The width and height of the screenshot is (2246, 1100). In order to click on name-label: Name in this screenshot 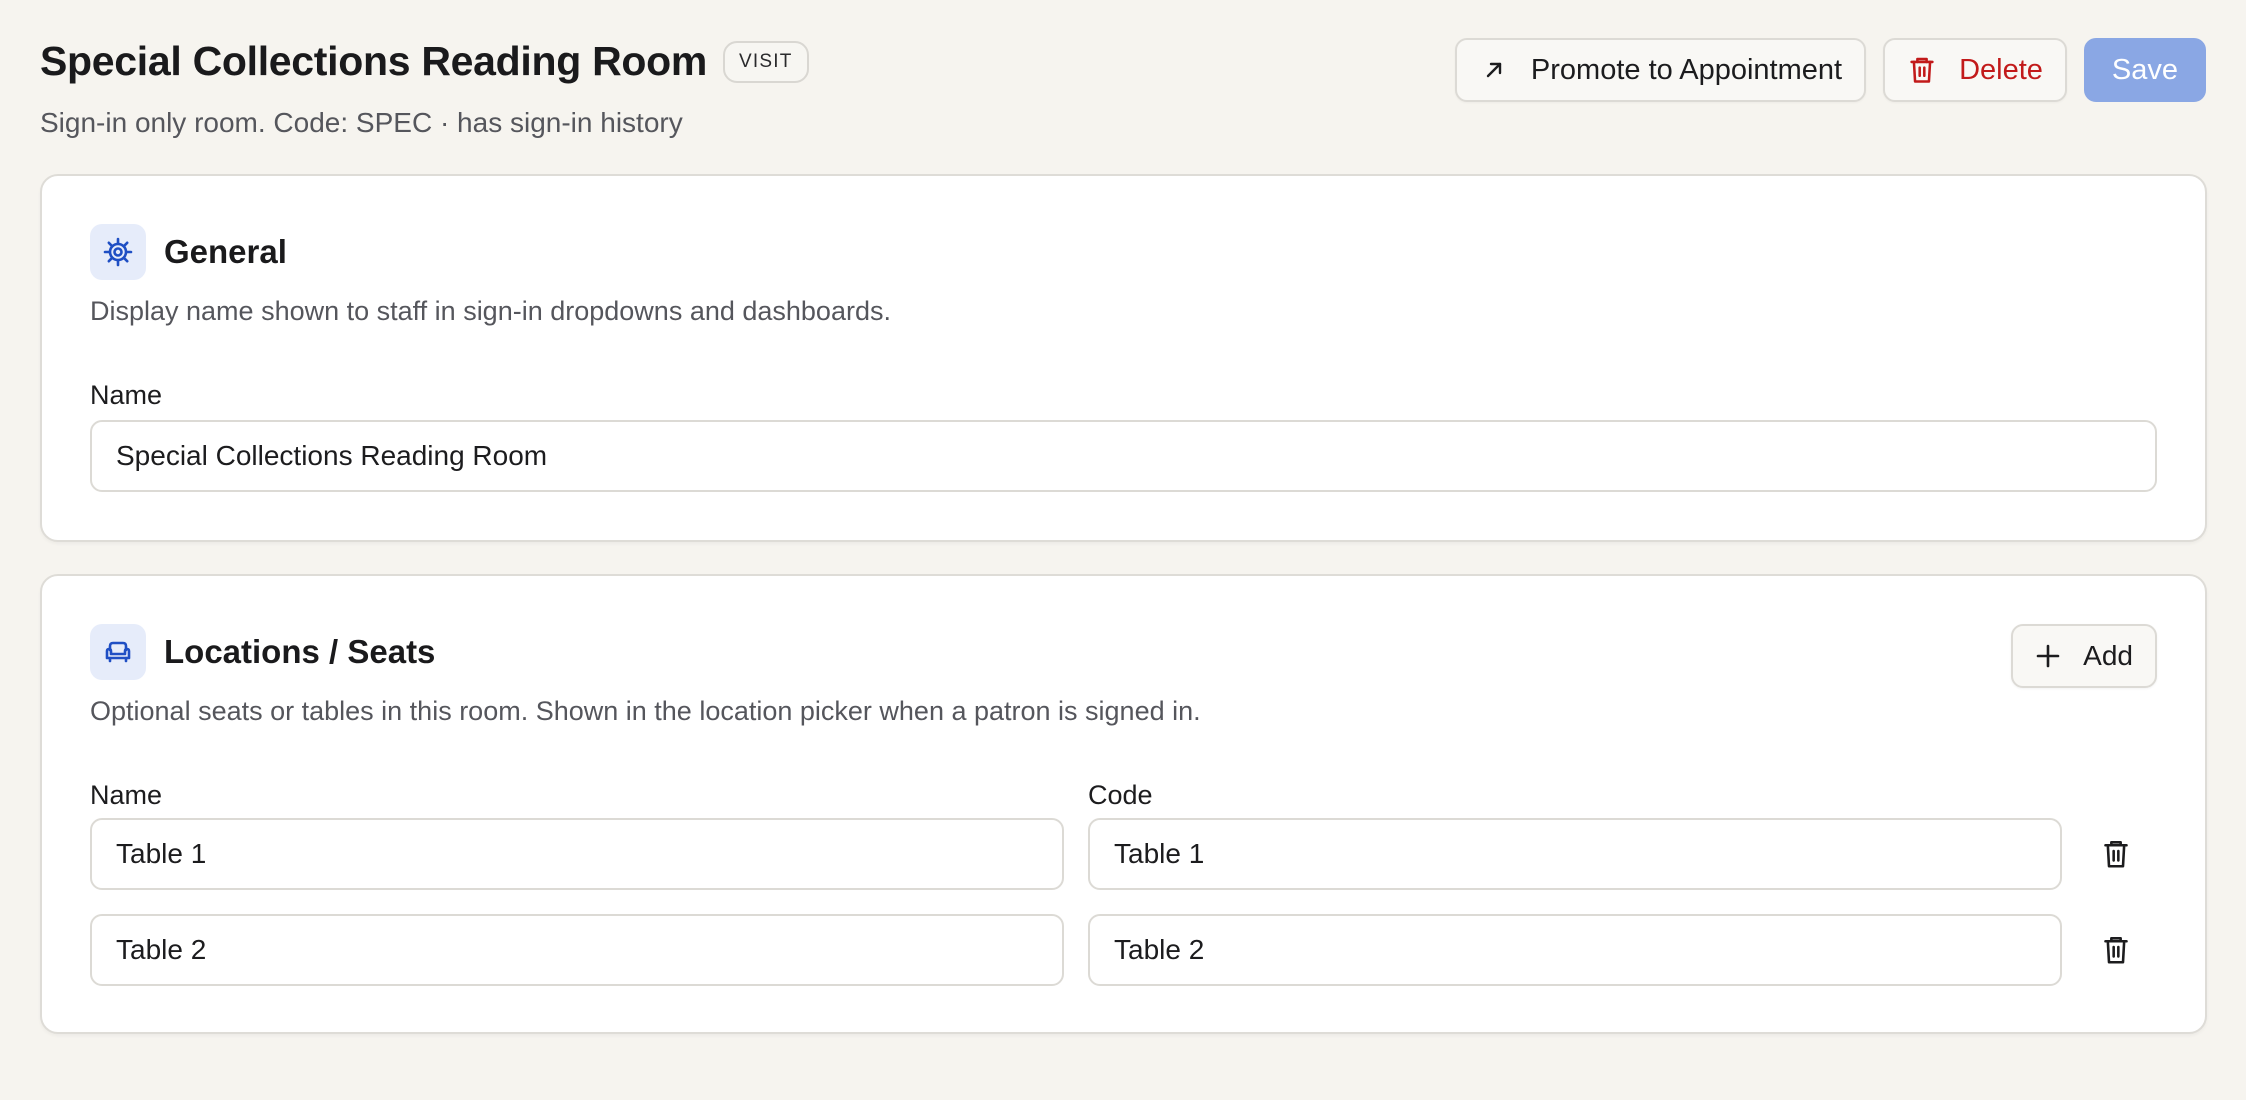, I will do `click(126, 395)`.